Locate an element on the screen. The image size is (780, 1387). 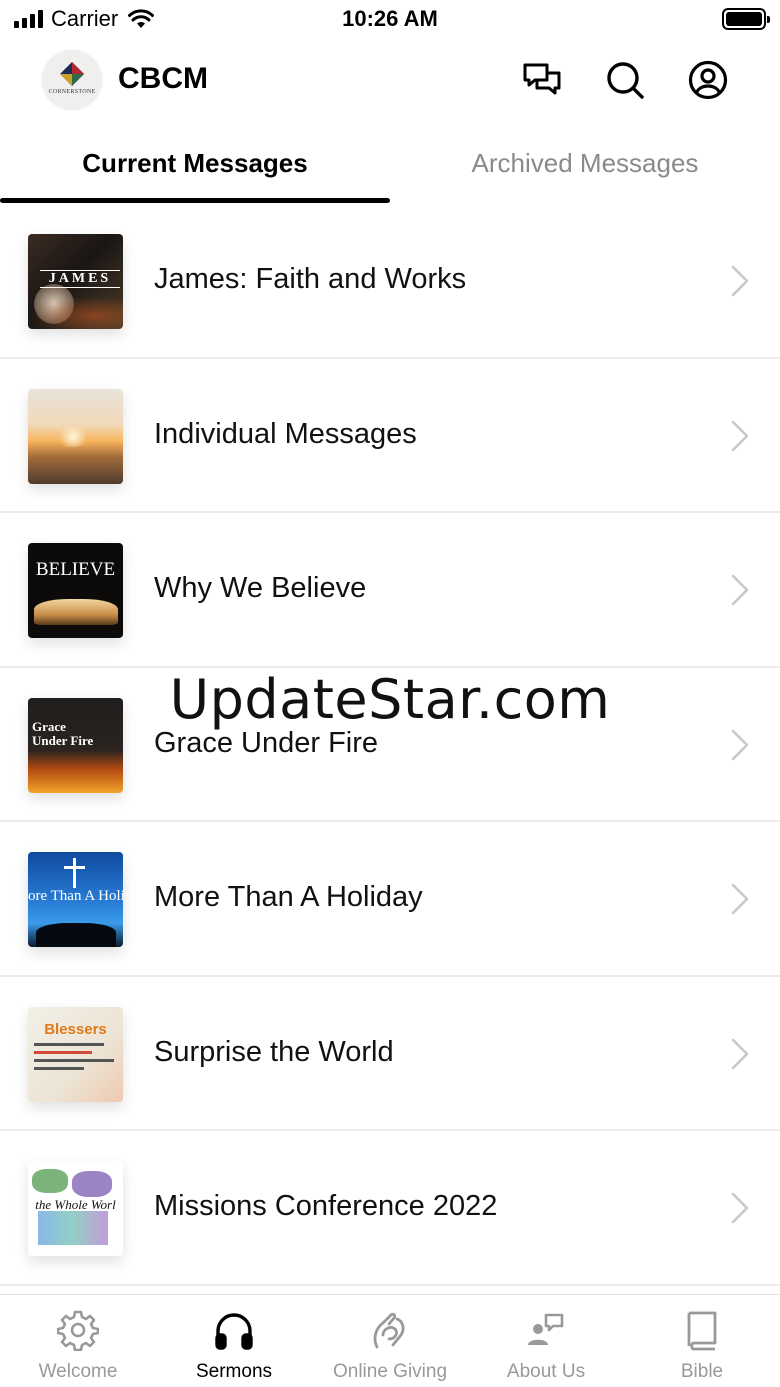
list-item: Individual Messages is located at coordinates (390, 436).